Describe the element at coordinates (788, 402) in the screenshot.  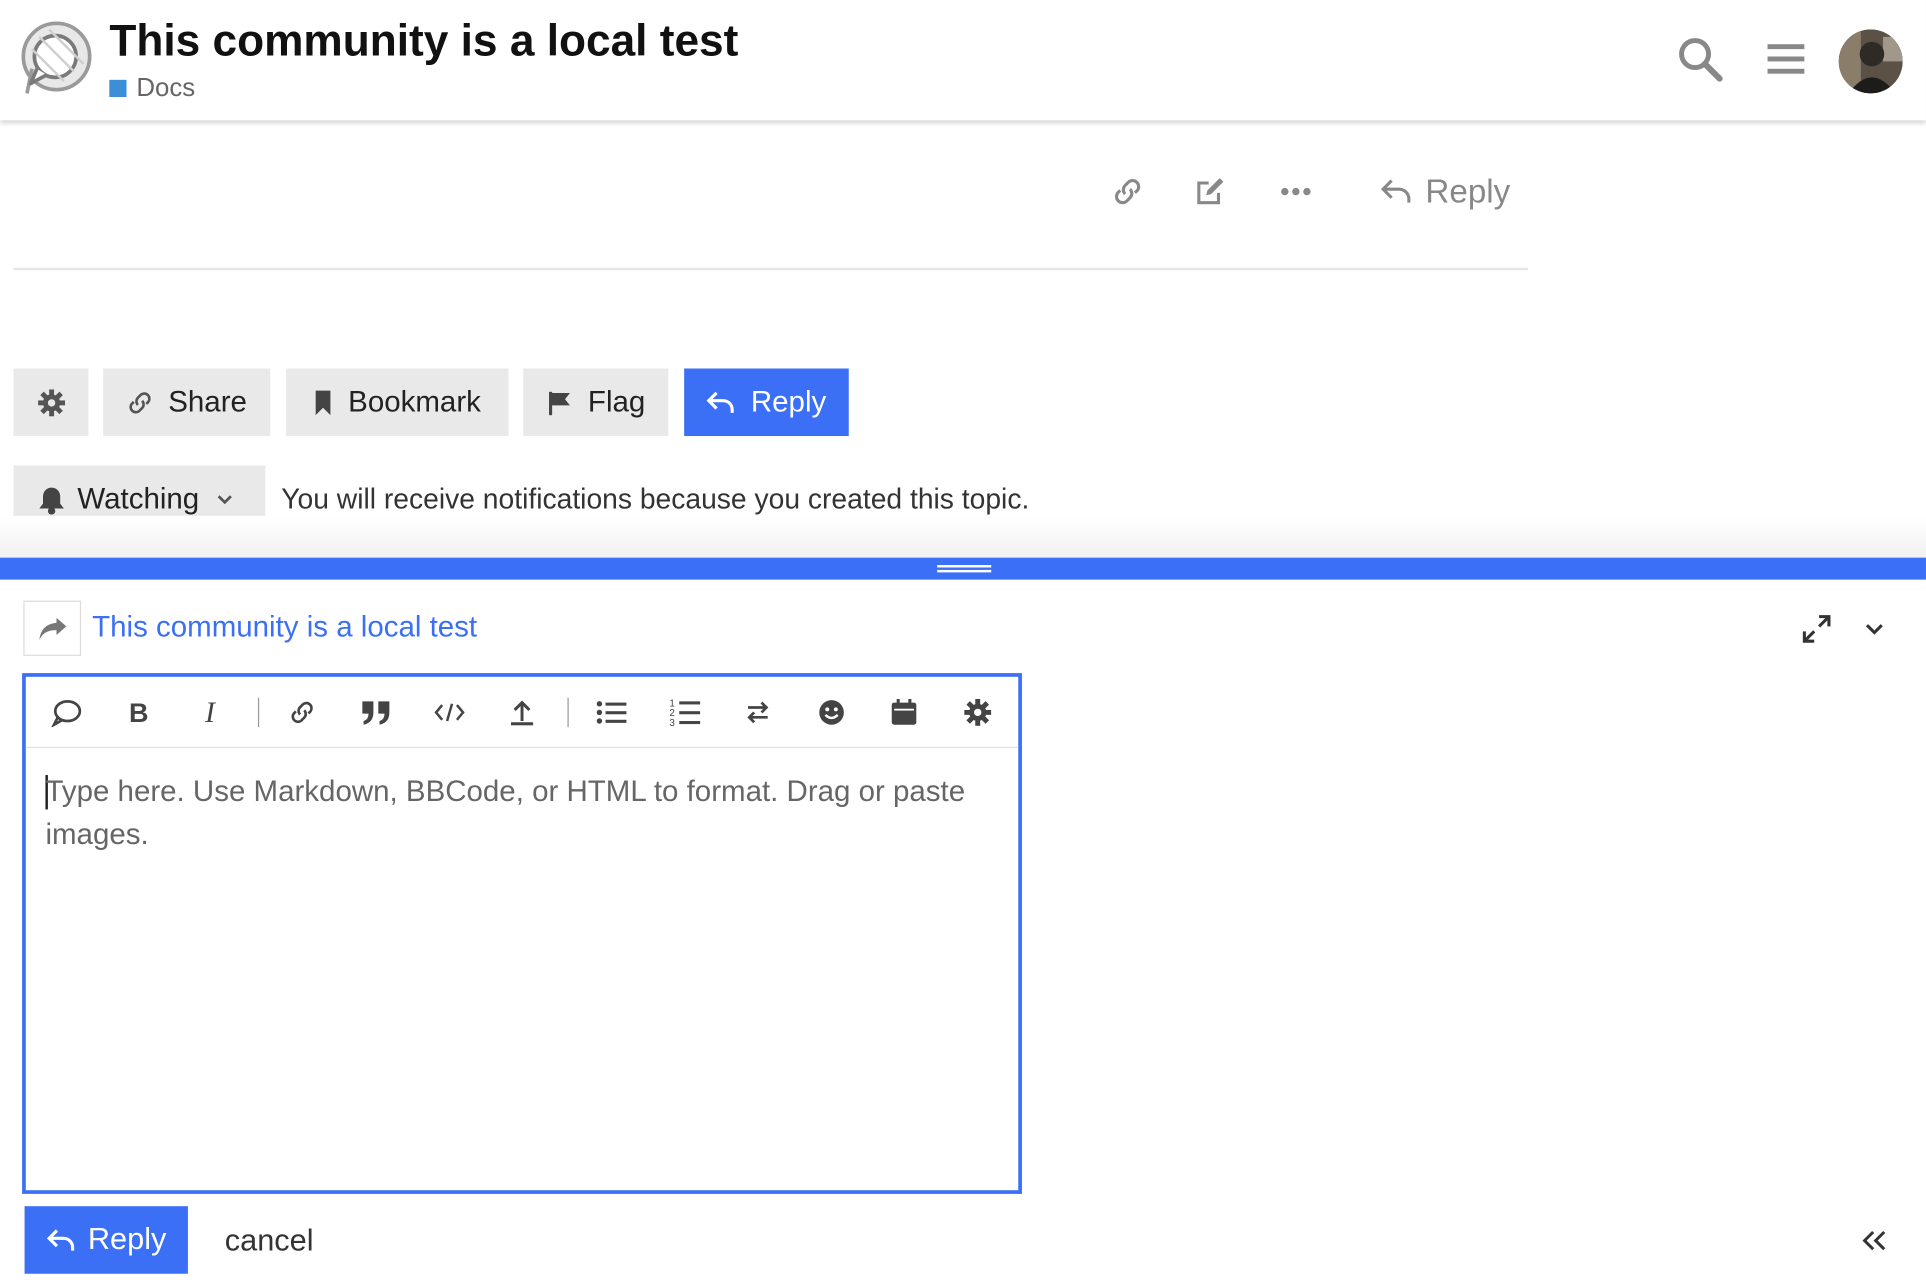
I see `topic-reply-label: Reply` at that location.